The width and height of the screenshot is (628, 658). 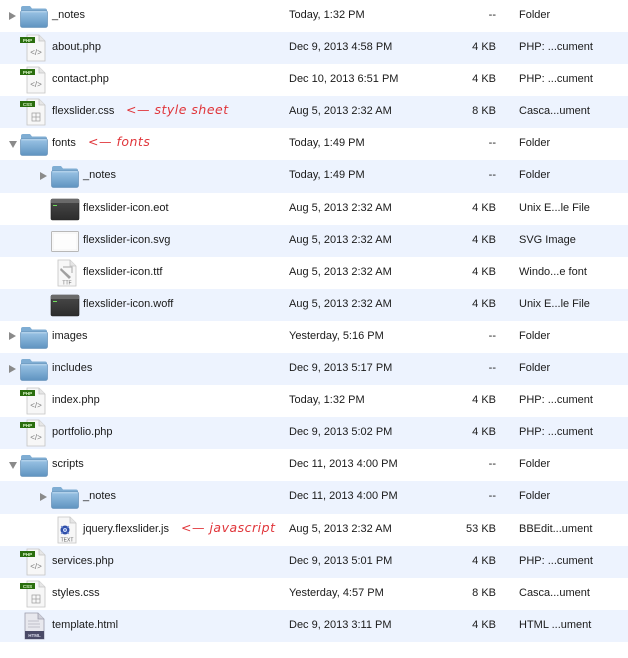 I want to click on file-row: _notes Dec 11, 2013 4:00 PM -- Folder, so click(x=314, y=497).